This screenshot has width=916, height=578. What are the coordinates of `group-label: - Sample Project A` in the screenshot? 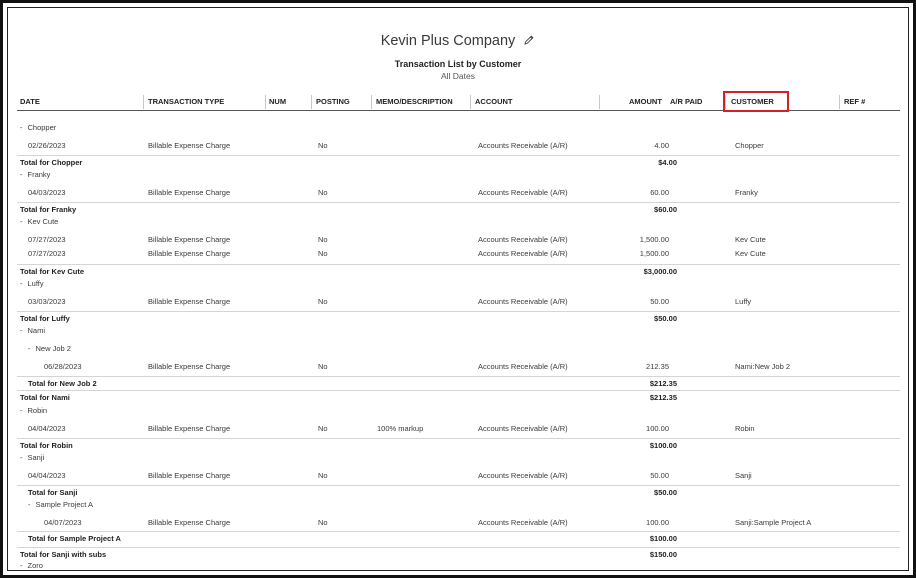 It's located at (60, 504).